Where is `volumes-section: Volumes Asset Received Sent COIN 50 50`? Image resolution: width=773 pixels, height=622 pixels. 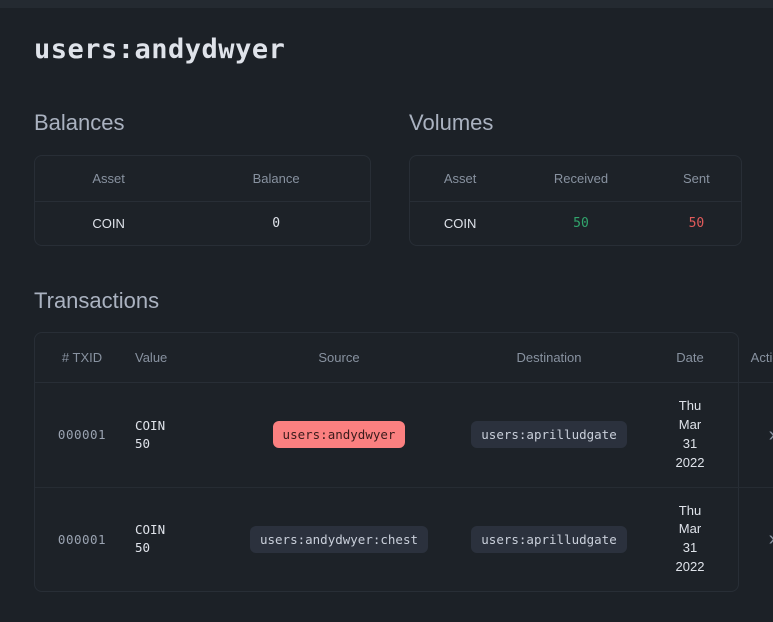
volumes-section: Volumes Asset Received Sent COIN 50 50 is located at coordinates (575, 178).